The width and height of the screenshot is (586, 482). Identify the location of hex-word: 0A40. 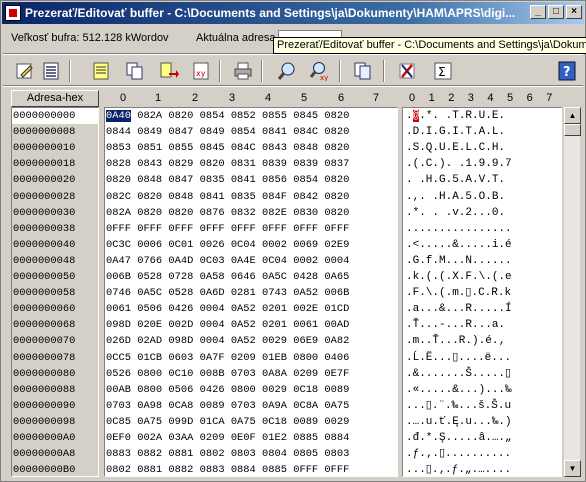
(118, 116).